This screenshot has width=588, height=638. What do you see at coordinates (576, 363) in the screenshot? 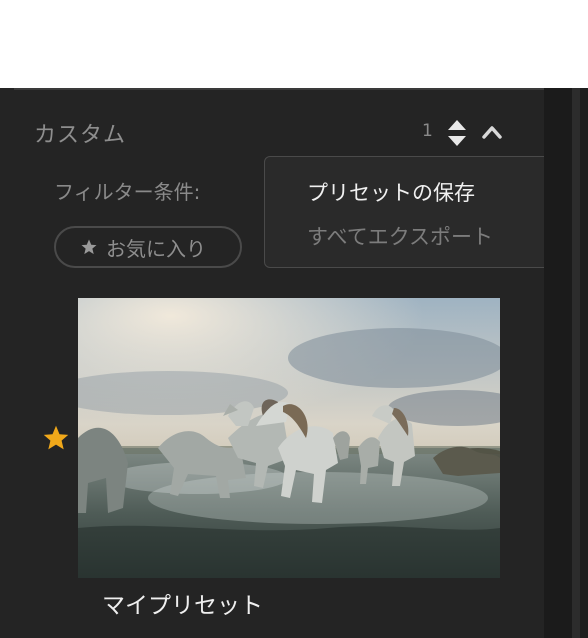
I see `scrollbar-edge` at bounding box center [576, 363].